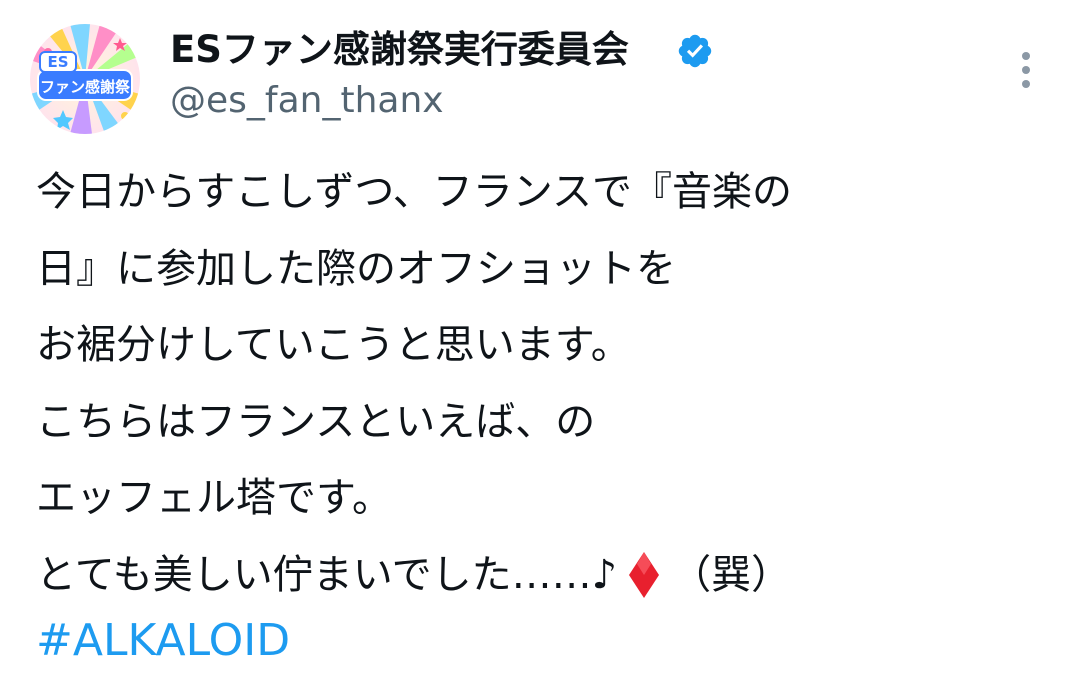 Image resolution: width=1077 pixels, height=690 pixels. Describe the element at coordinates (399, 50) in the screenshot. I see `author-display-name: ESファン感謝祭実行委員会` at that location.